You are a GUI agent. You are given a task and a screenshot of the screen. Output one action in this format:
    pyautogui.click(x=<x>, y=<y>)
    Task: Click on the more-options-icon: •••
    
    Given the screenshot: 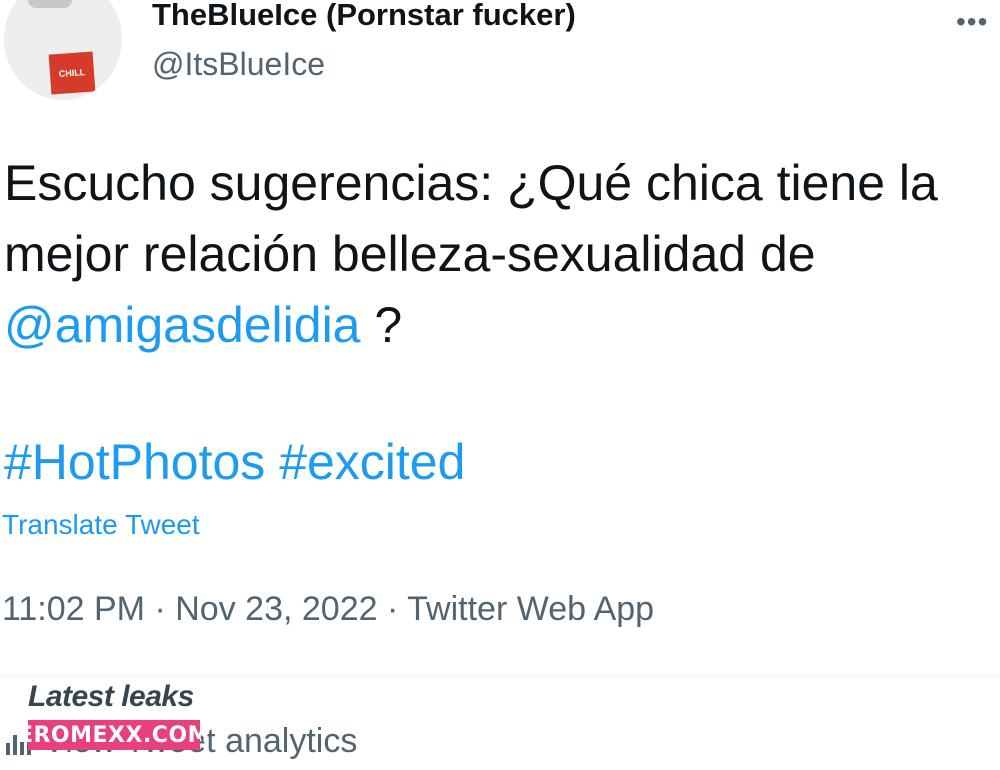 What is the action you would take?
    pyautogui.click(x=972, y=22)
    